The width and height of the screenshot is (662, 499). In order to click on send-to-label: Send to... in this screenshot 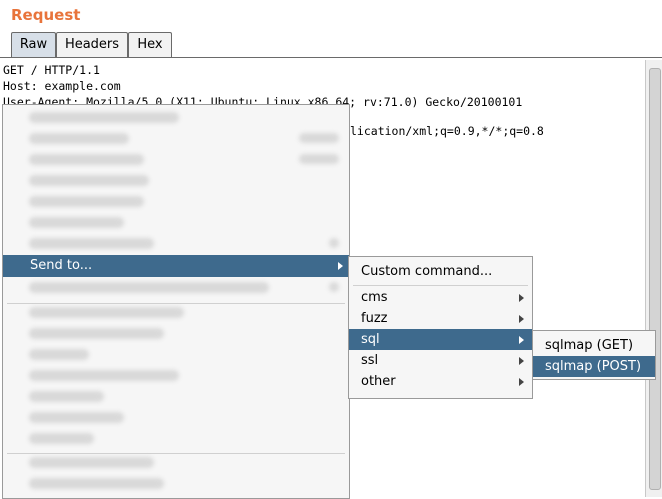, I will do `click(61, 265)`.